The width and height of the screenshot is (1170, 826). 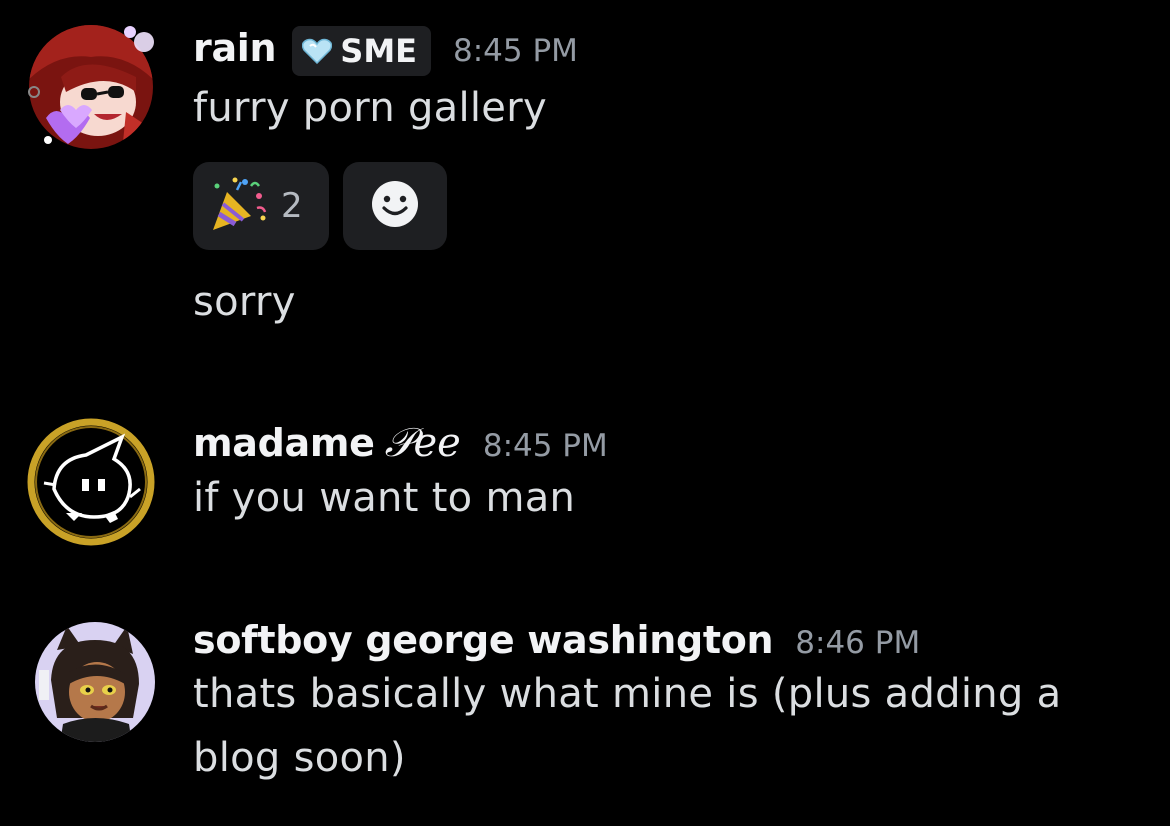 What do you see at coordinates (284, 443) in the screenshot?
I see `username: madame` at bounding box center [284, 443].